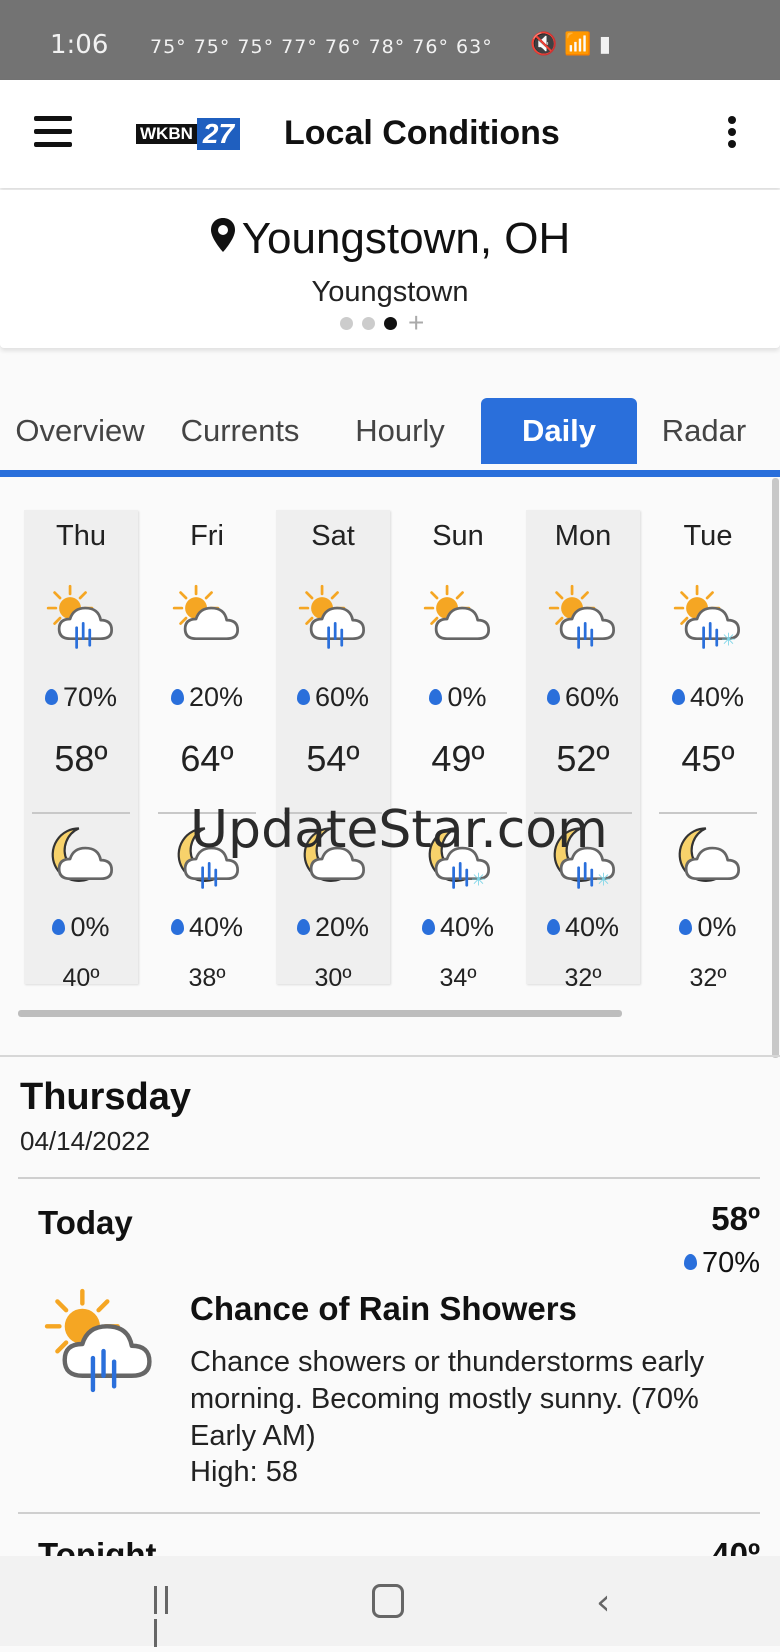 This screenshot has width=780, height=1652. Describe the element at coordinates (544, 44) in the screenshot. I see `mute-icon: 🔇` at that location.